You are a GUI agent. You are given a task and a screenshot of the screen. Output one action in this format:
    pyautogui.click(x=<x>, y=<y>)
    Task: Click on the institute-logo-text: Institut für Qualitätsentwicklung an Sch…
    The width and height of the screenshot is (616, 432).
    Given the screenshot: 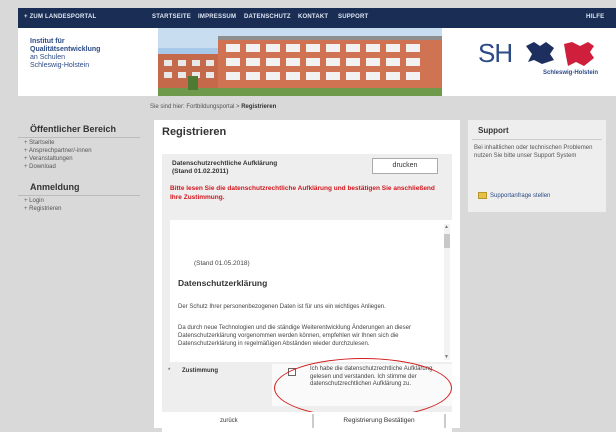 What is the action you would take?
    pyautogui.click(x=65, y=54)
    